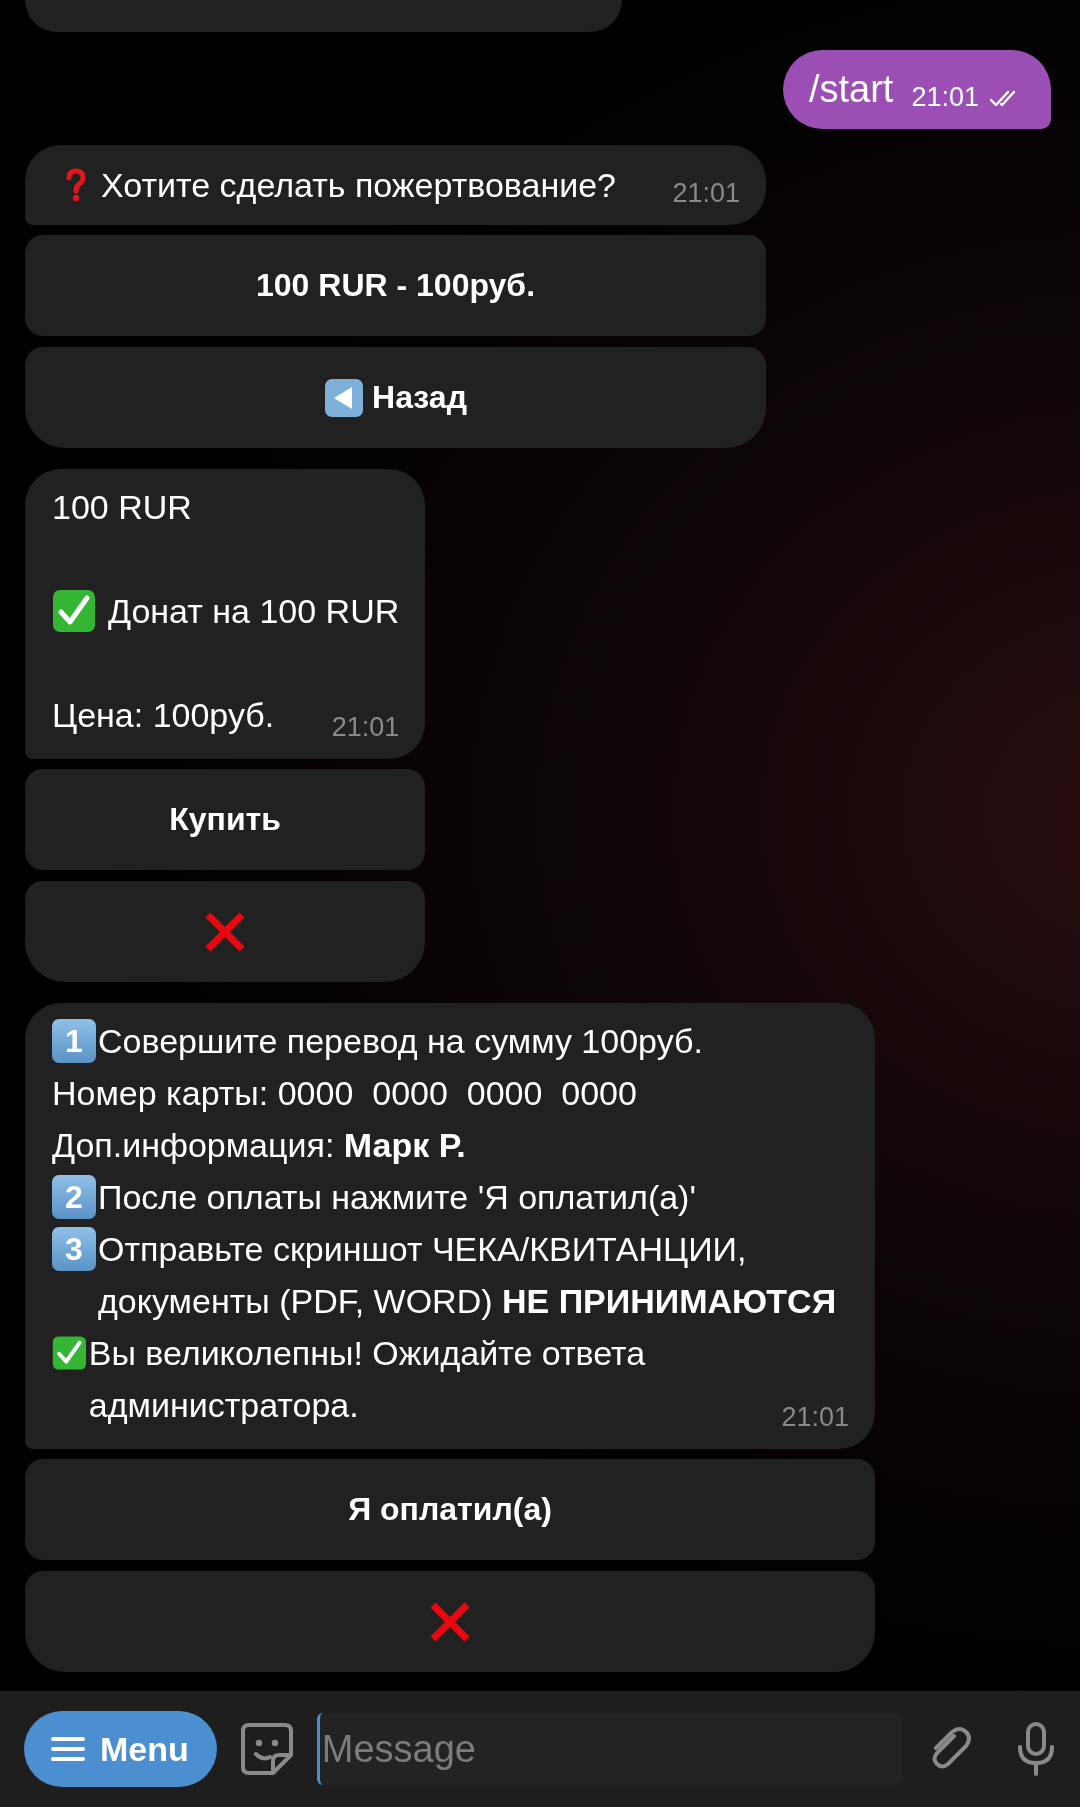 The height and width of the screenshot is (1807, 1080). Describe the element at coordinates (450, 1509) in the screenshot. I see `inline-button: Я оплатил(а)` at that location.